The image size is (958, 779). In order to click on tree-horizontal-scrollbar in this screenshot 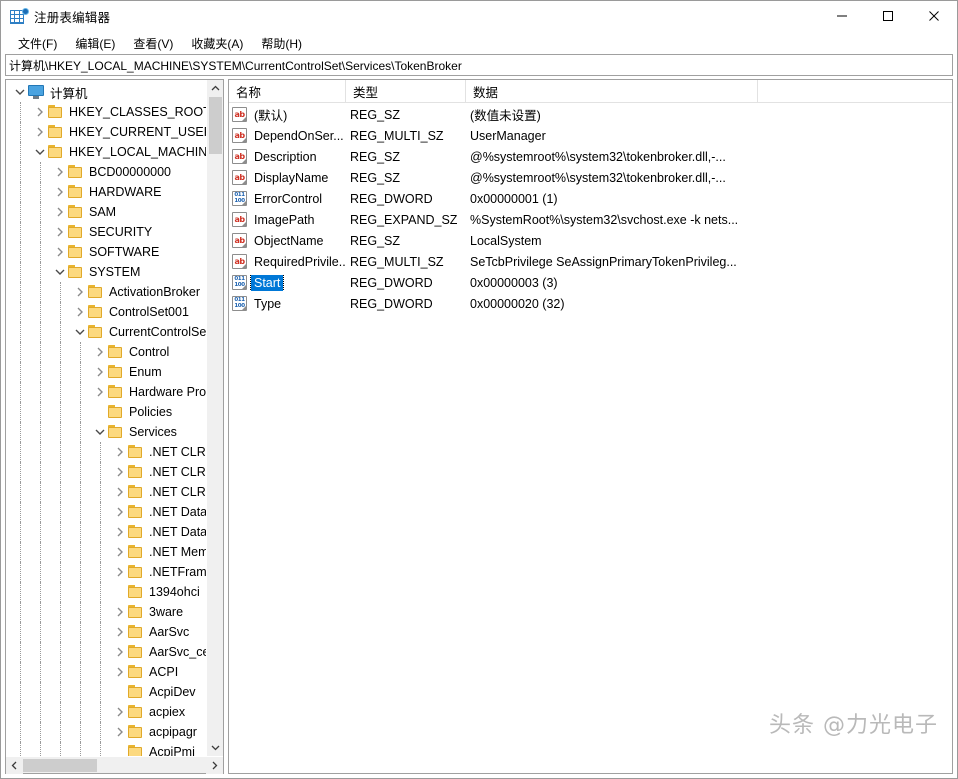, I will do `click(114, 765)`.